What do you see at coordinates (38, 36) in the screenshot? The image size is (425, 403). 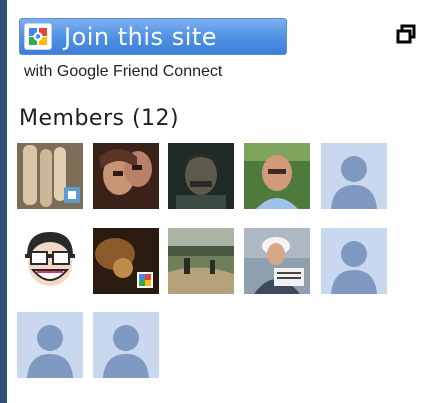 I see `google-logo-icon` at bounding box center [38, 36].